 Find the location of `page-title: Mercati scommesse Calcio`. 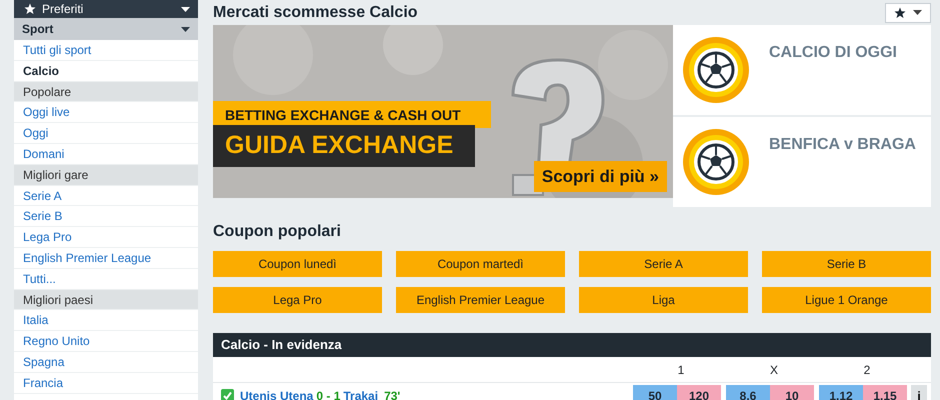

page-title: Mercati scommesse Calcio is located at coordinates (315, 12).